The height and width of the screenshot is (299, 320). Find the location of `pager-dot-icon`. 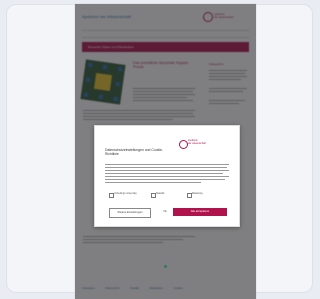

pager-dot-icon is located at coordinates (165, 266).